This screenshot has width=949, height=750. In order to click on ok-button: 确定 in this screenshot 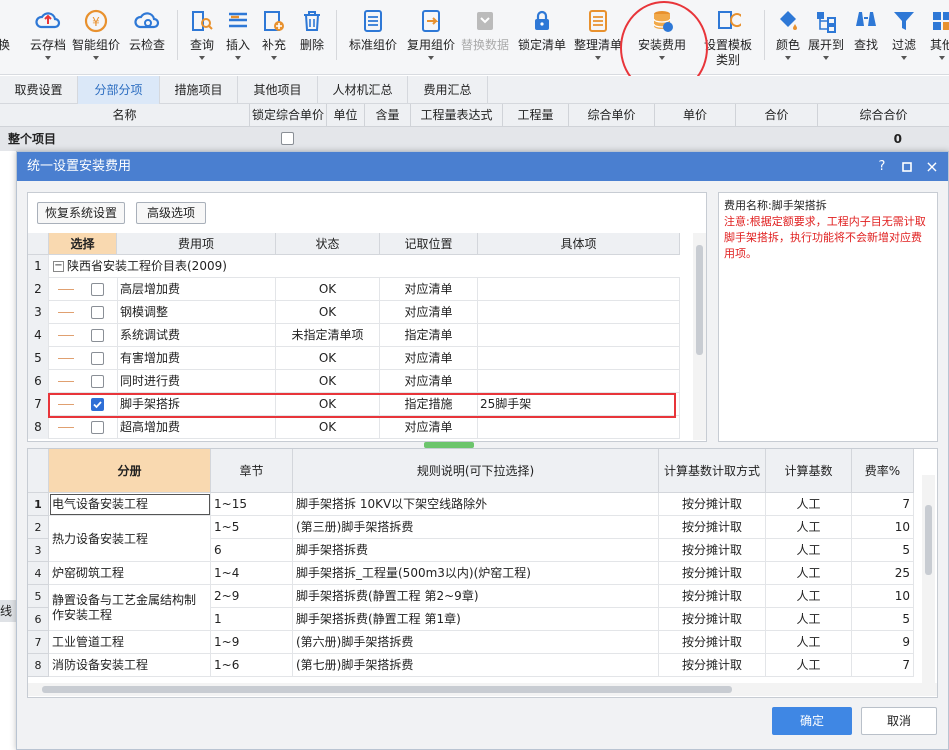, I will do `click(812, 721)`.